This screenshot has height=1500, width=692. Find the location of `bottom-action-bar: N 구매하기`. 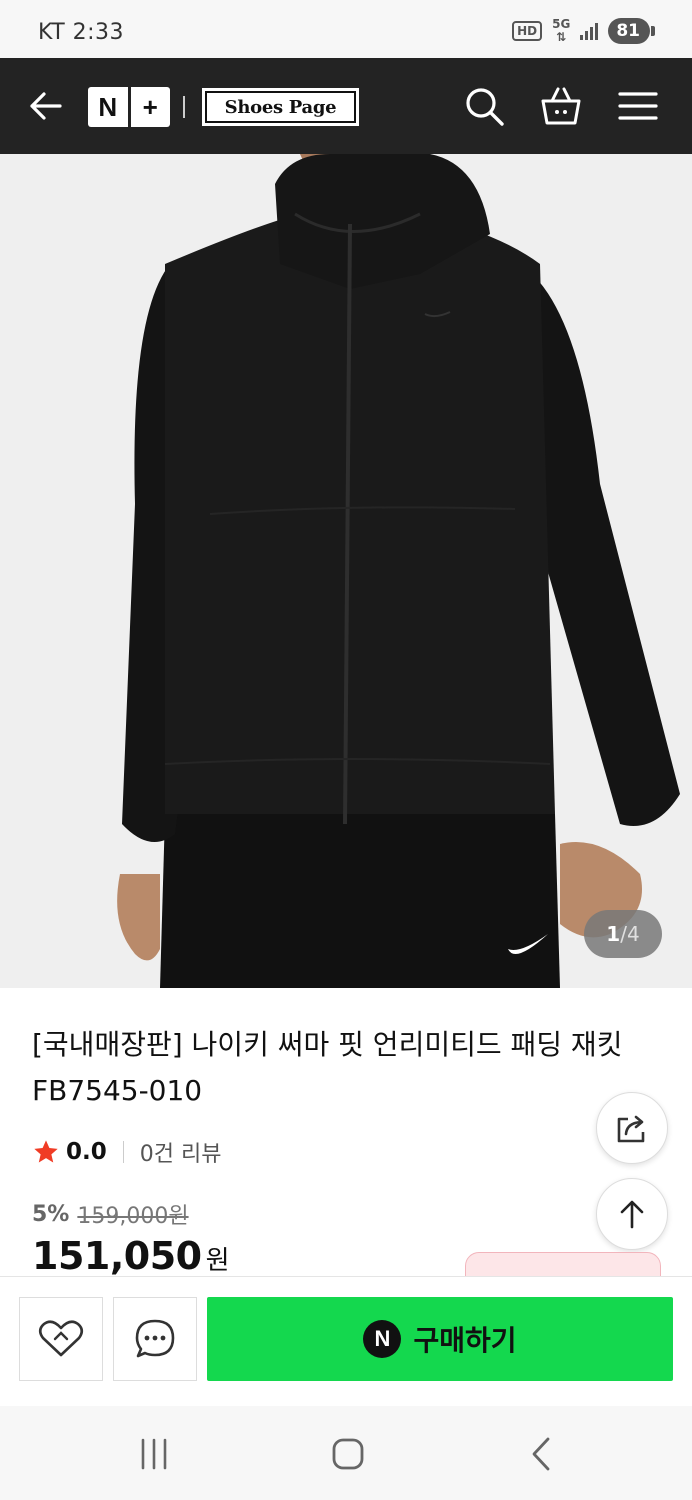

bottom-action-bar: N 구매하기 is located at coordinates (346, 1341).